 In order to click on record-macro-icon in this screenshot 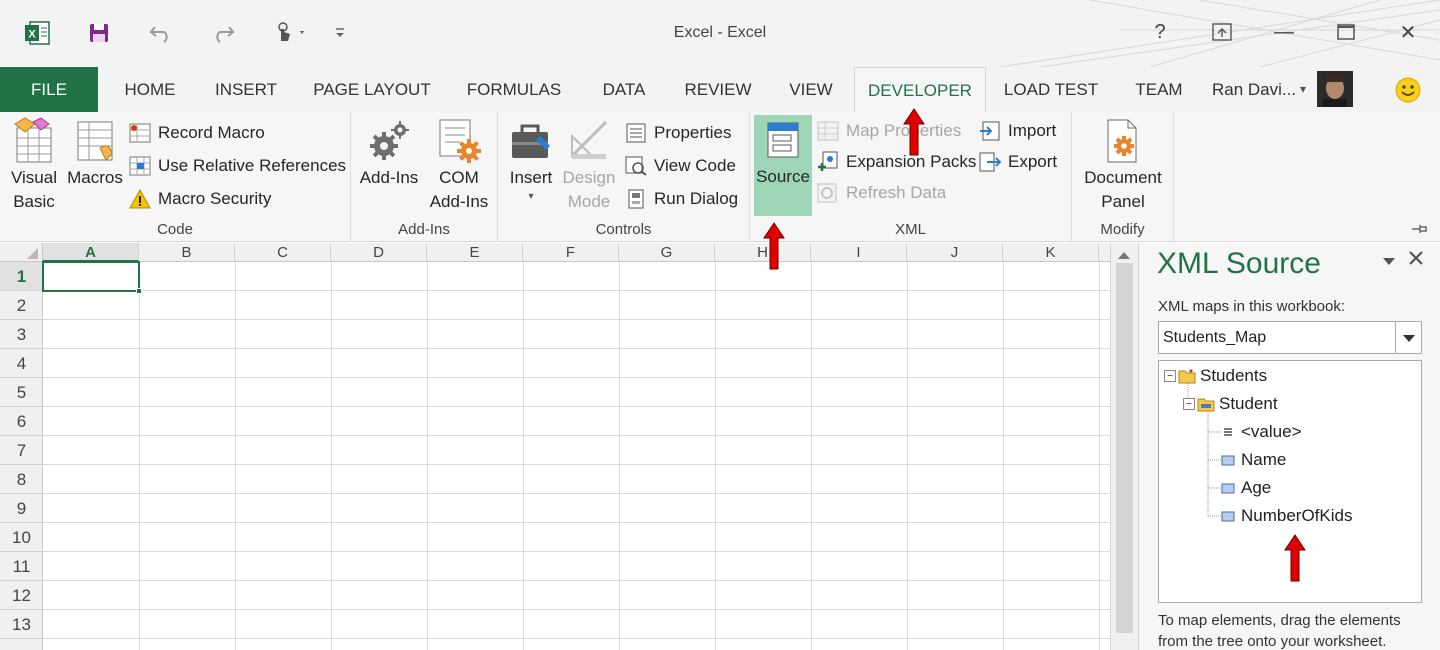, I will do `click(140, 133)`.